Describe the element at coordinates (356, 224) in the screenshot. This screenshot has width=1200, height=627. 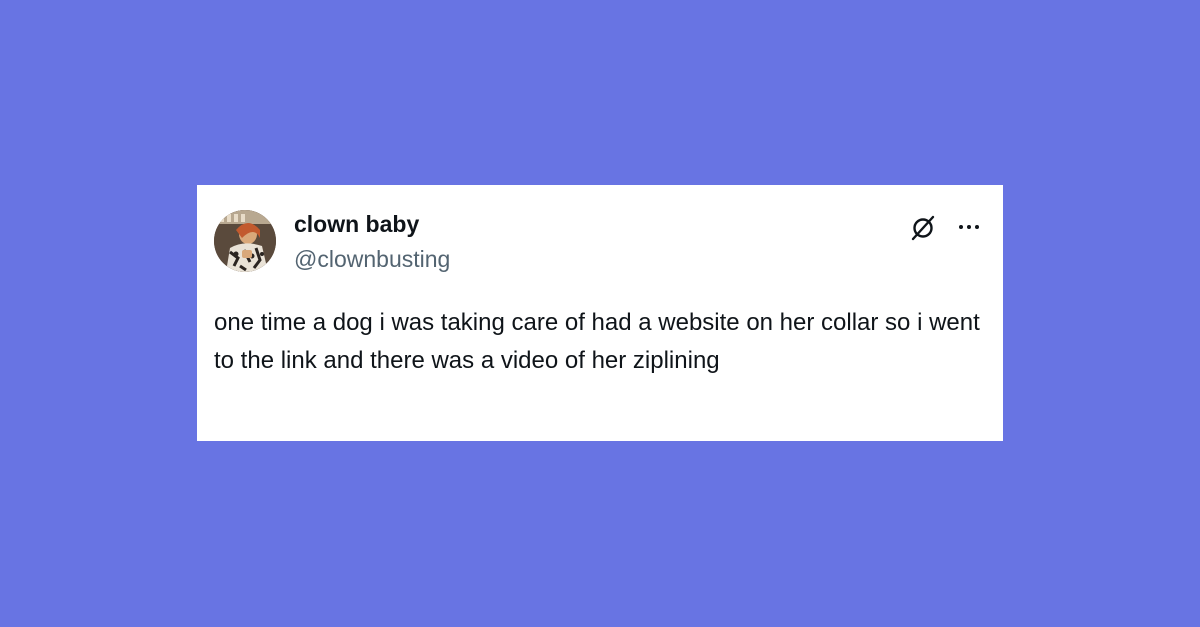
I see `display-name: clown baby` at that location.